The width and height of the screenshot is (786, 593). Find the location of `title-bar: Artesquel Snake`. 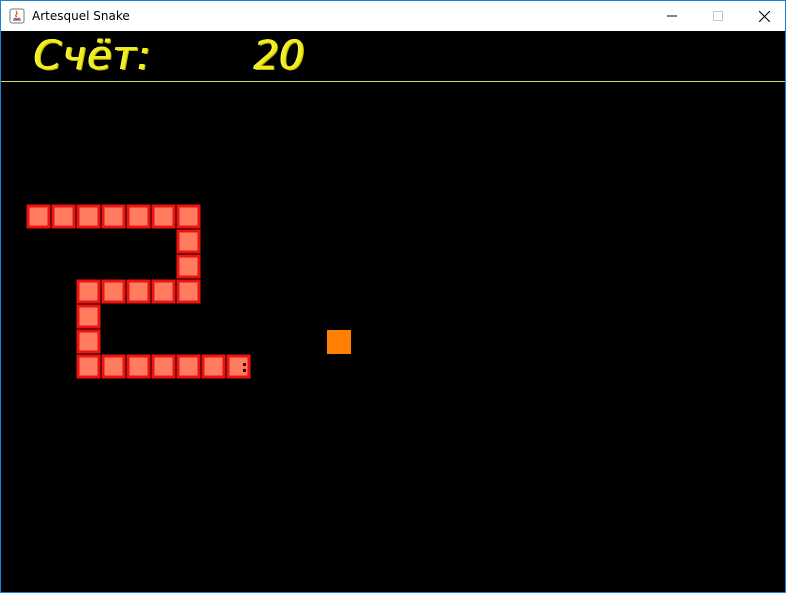

title-bar: Artesquel Snake is located at coordinates (393, 16).